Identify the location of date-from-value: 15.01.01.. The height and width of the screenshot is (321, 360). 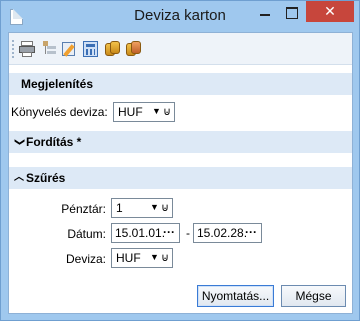
(140, 233).